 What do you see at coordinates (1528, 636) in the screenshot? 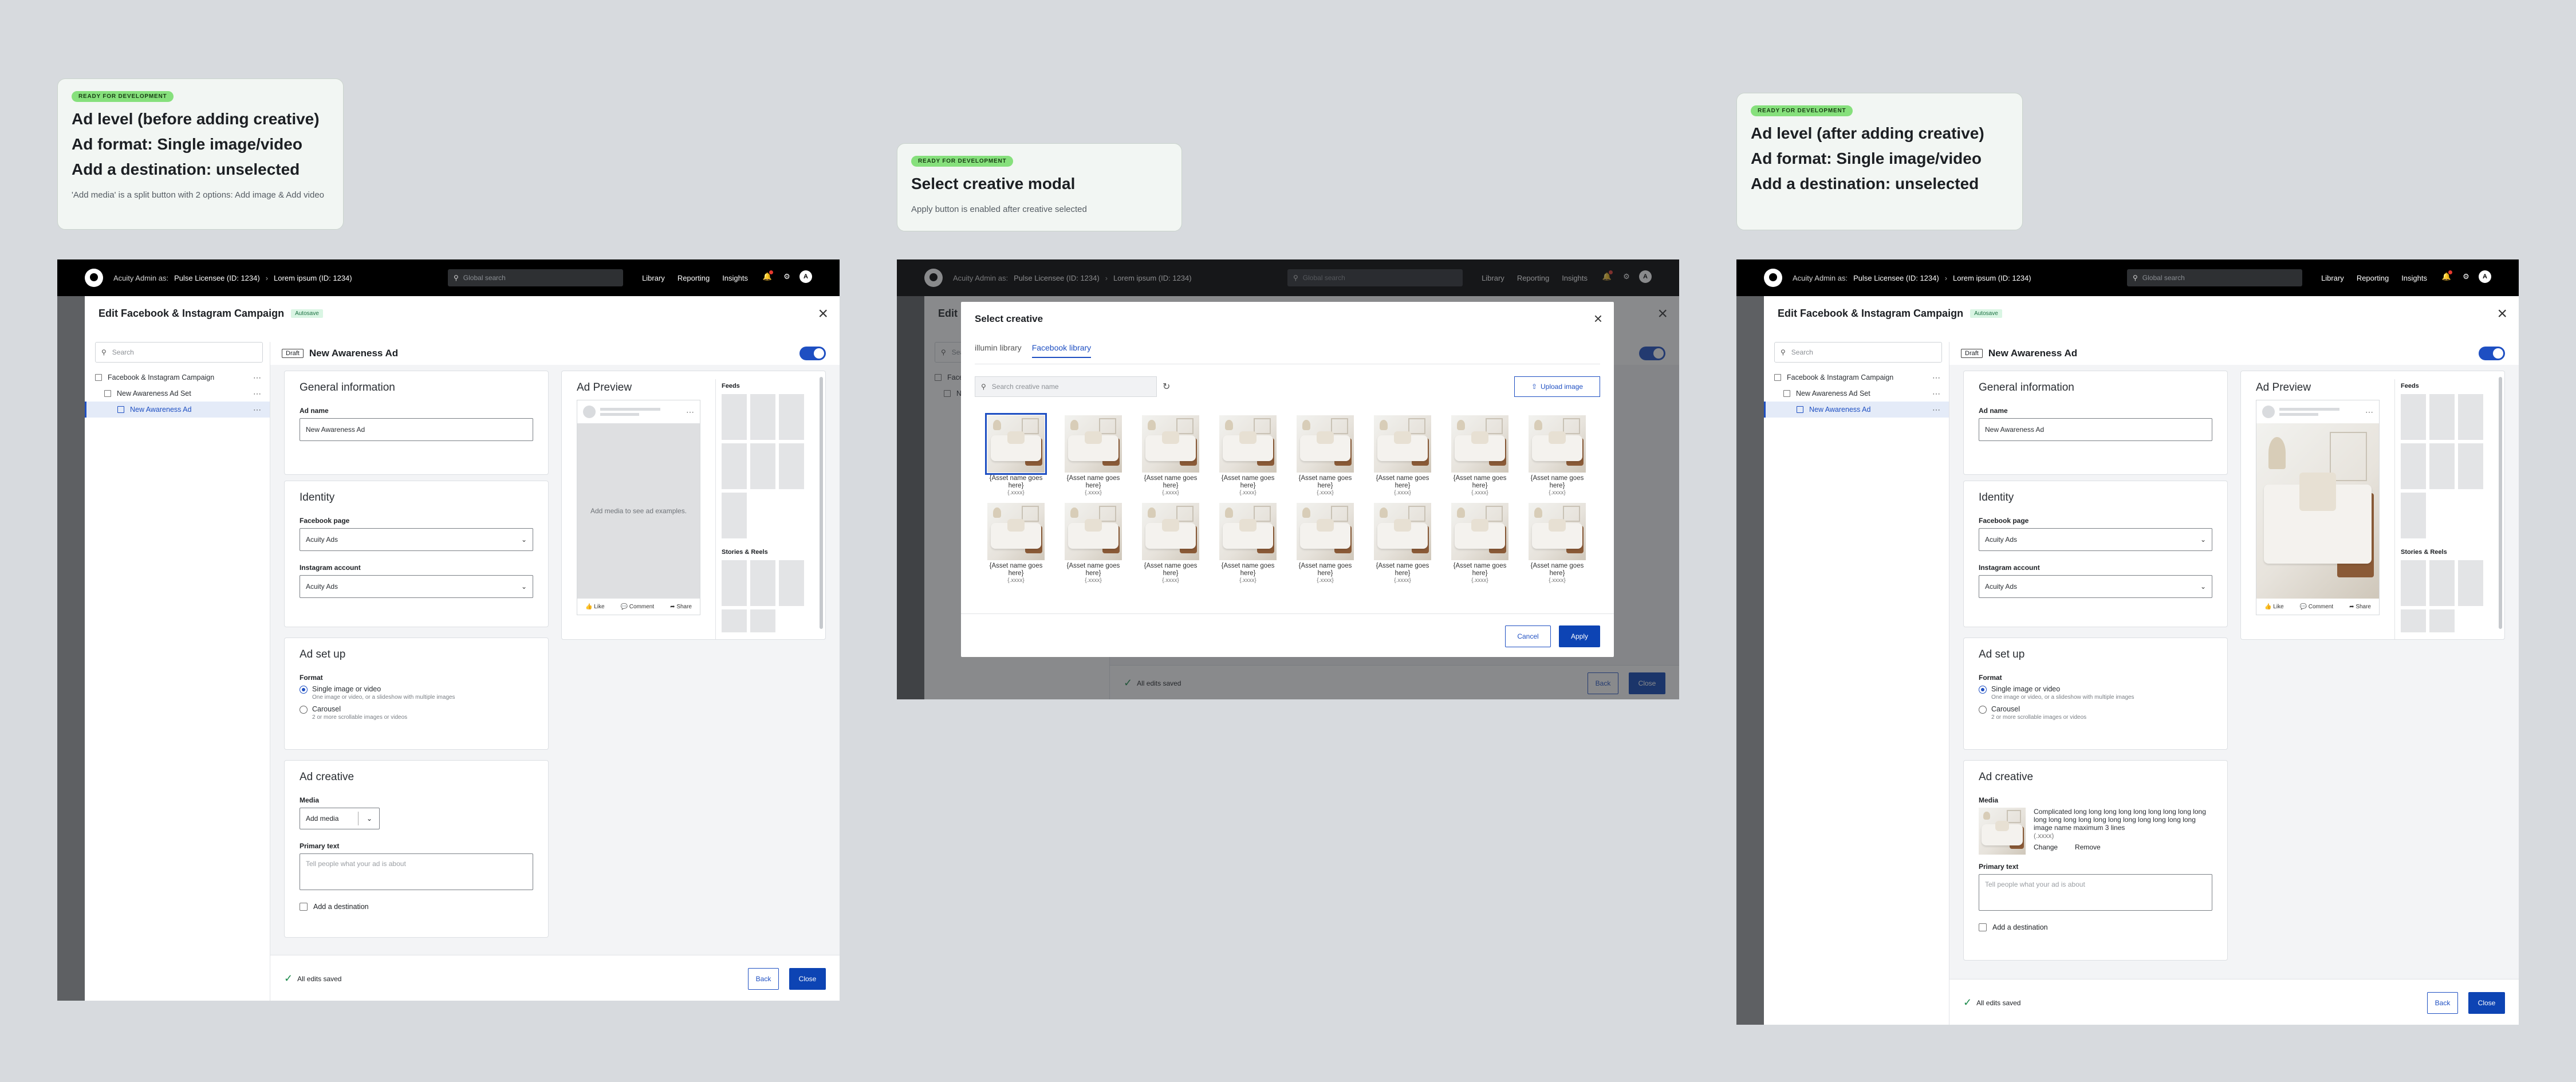
I see `cancel-button: Cancel` at bounding box center [1528, 636].